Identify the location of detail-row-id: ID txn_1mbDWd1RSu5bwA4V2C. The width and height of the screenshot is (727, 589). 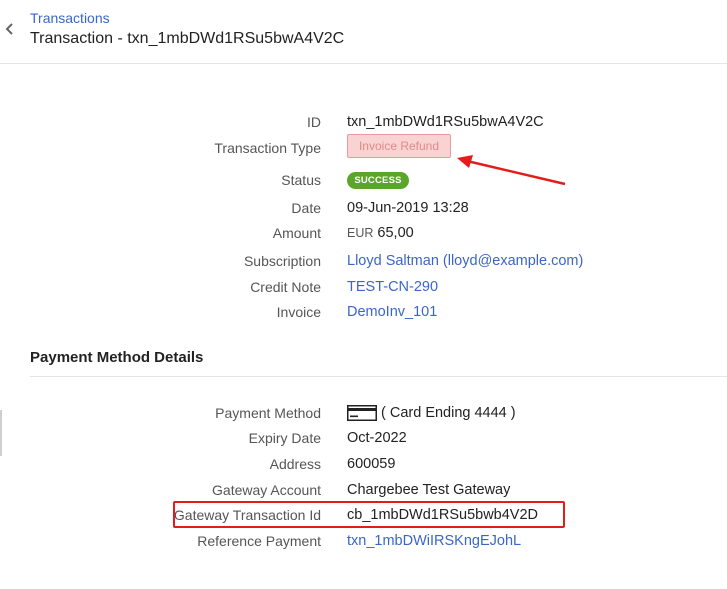
(363, 122).